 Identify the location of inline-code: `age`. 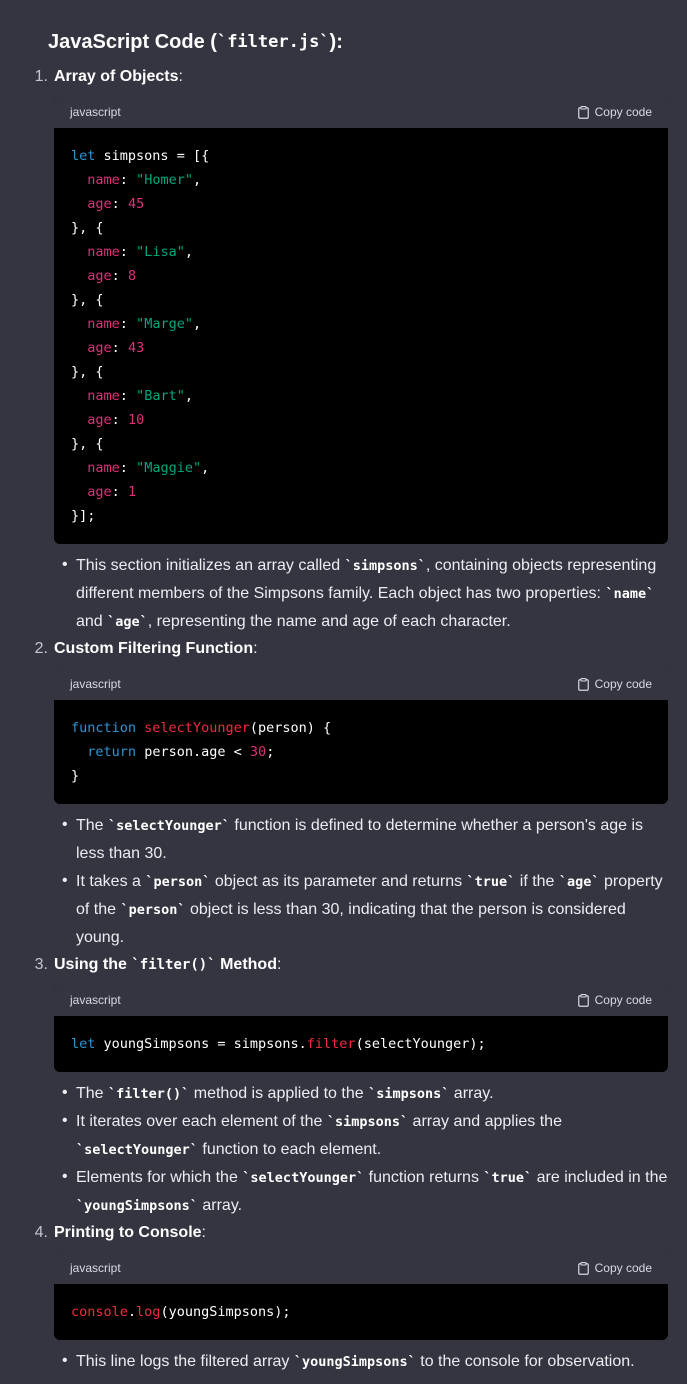
(127, 622).